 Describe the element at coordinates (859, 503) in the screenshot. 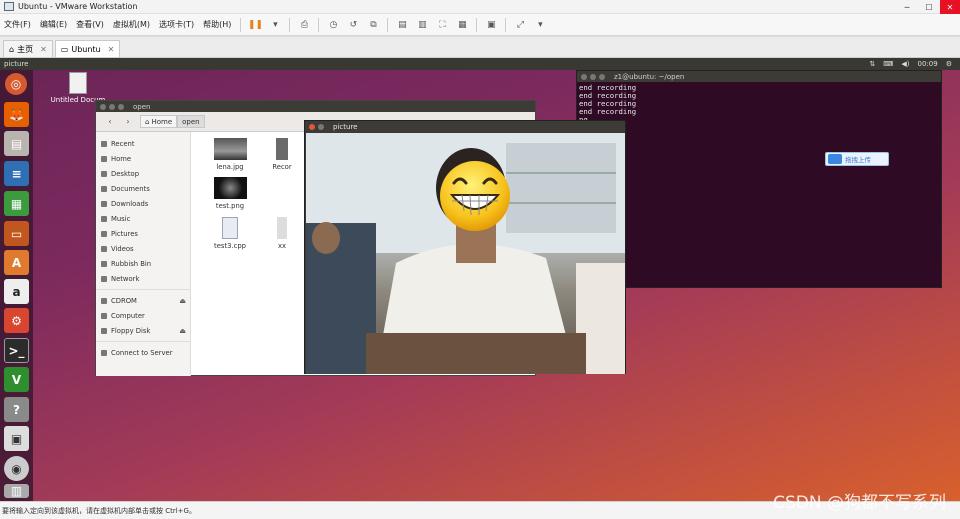

I see `csdn-watermark: CSDN @狗都不写系列` at that location.